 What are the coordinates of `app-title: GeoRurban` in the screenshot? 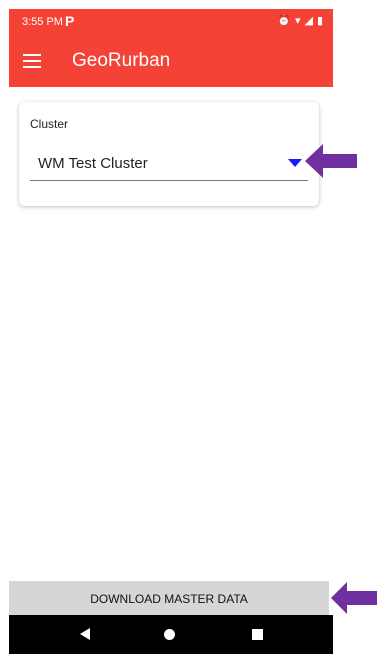 It's located at (121, 60).